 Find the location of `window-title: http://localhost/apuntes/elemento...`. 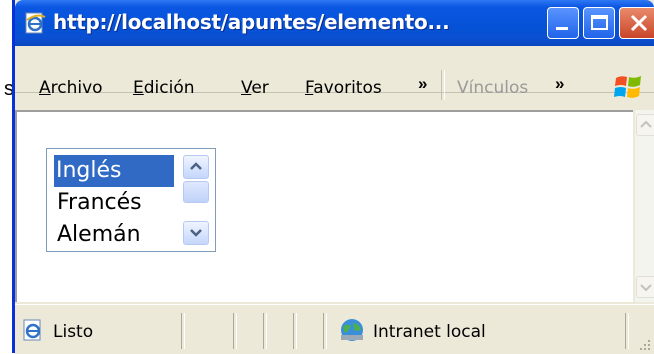

window-title: http://localhost/apuntes/elemento... is located at coordinates (251, 22).